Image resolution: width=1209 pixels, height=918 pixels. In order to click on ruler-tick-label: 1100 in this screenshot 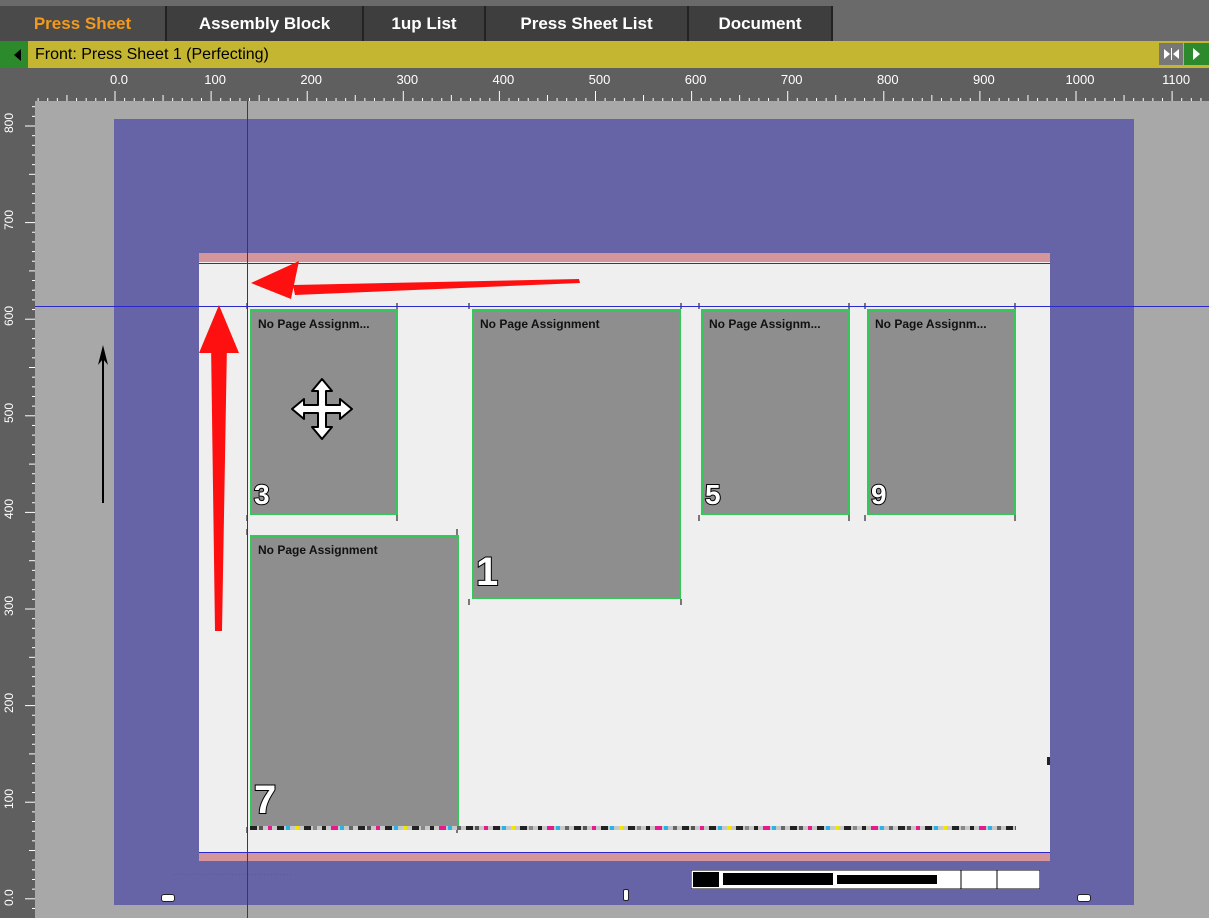, I will do `click(1176, 79)`.